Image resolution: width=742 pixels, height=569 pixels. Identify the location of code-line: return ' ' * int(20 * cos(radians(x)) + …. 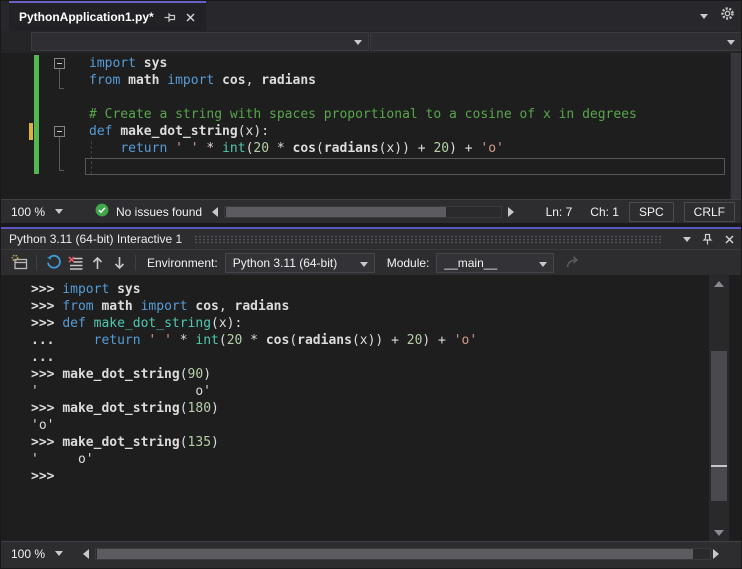
(409, 148).